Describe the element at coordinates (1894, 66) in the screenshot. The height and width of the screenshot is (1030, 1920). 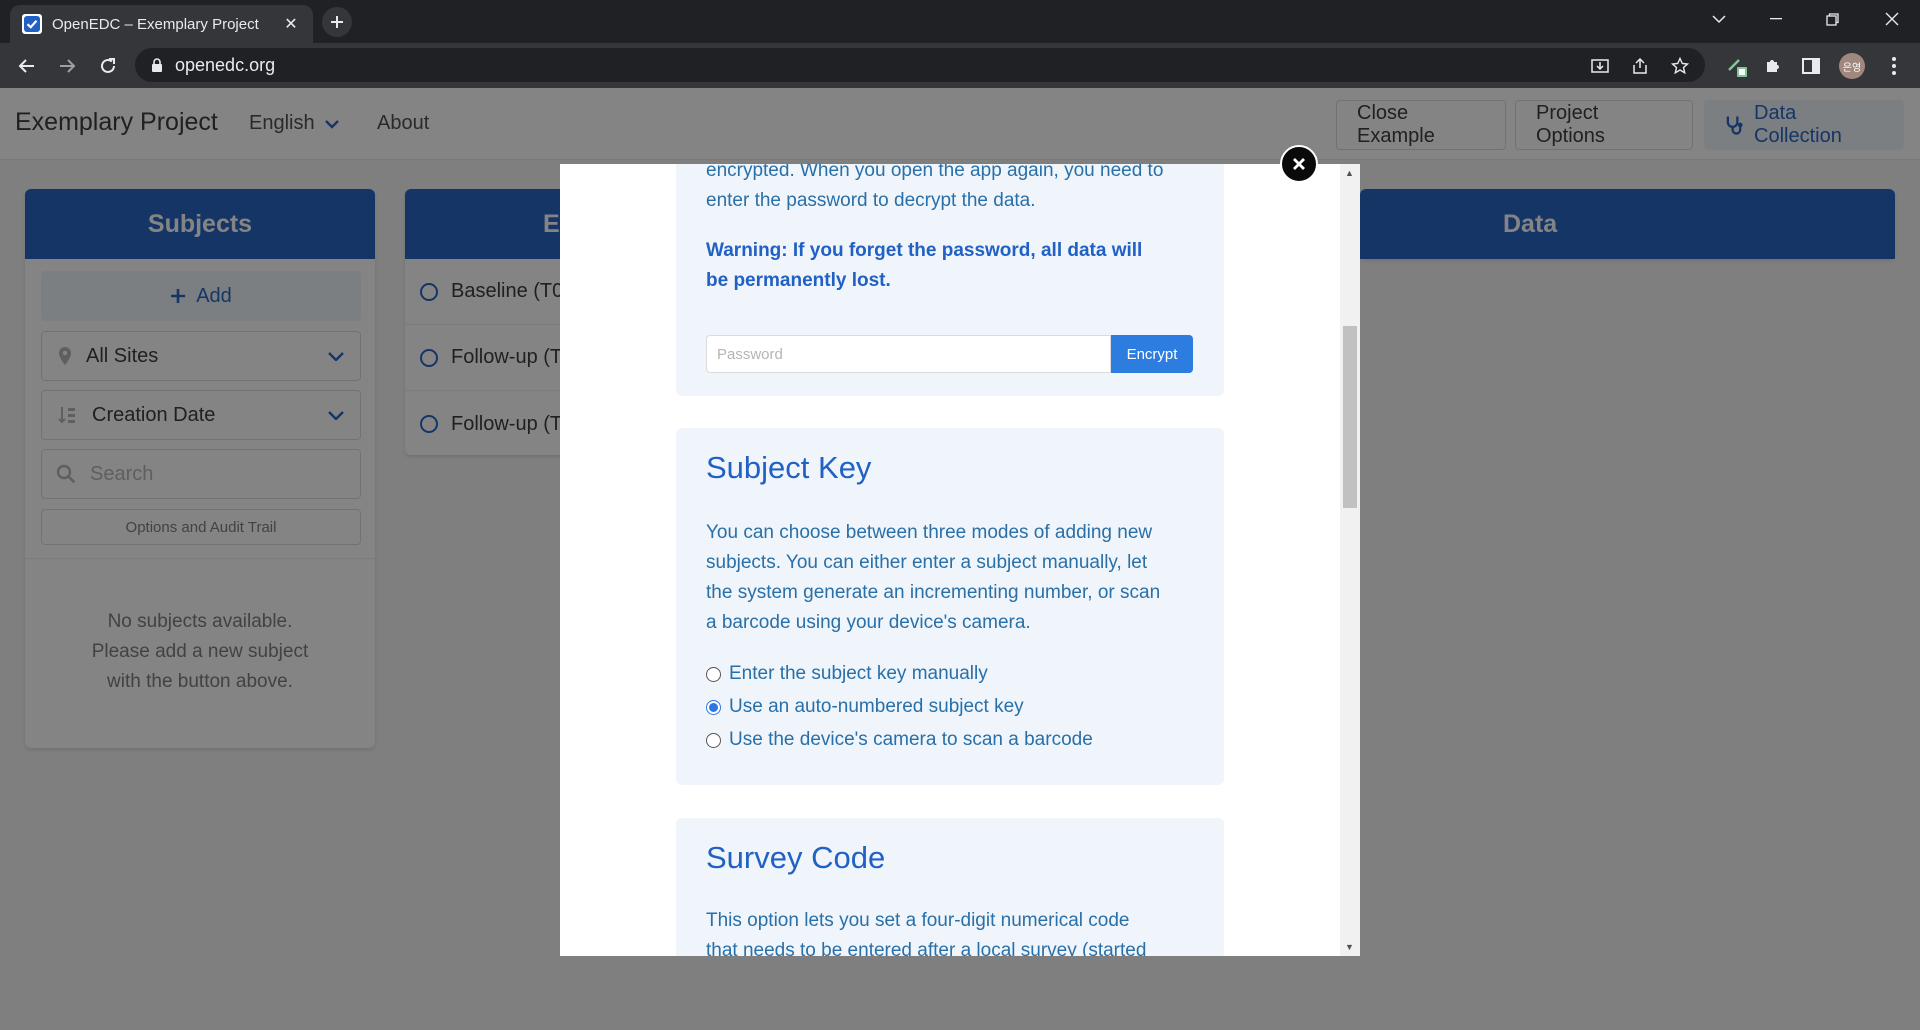
I see `kebab-menu-icon` at that location.